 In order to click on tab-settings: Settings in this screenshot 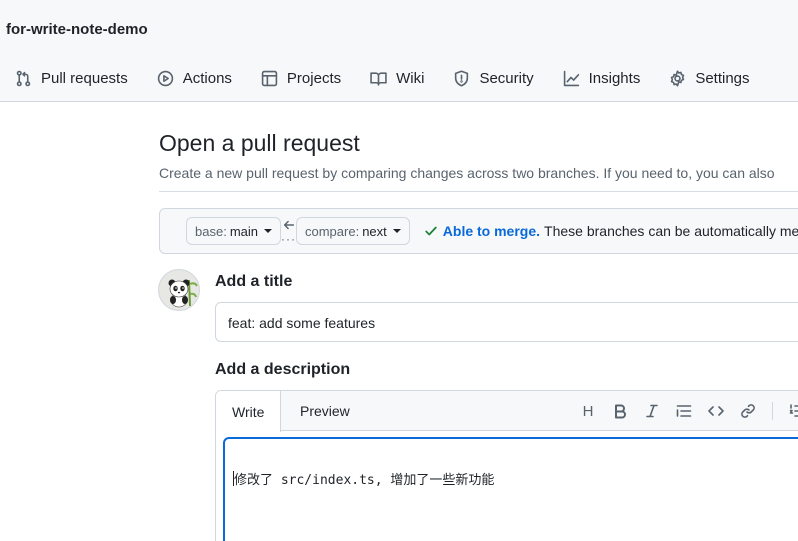, I will do `click(708, 78)`.